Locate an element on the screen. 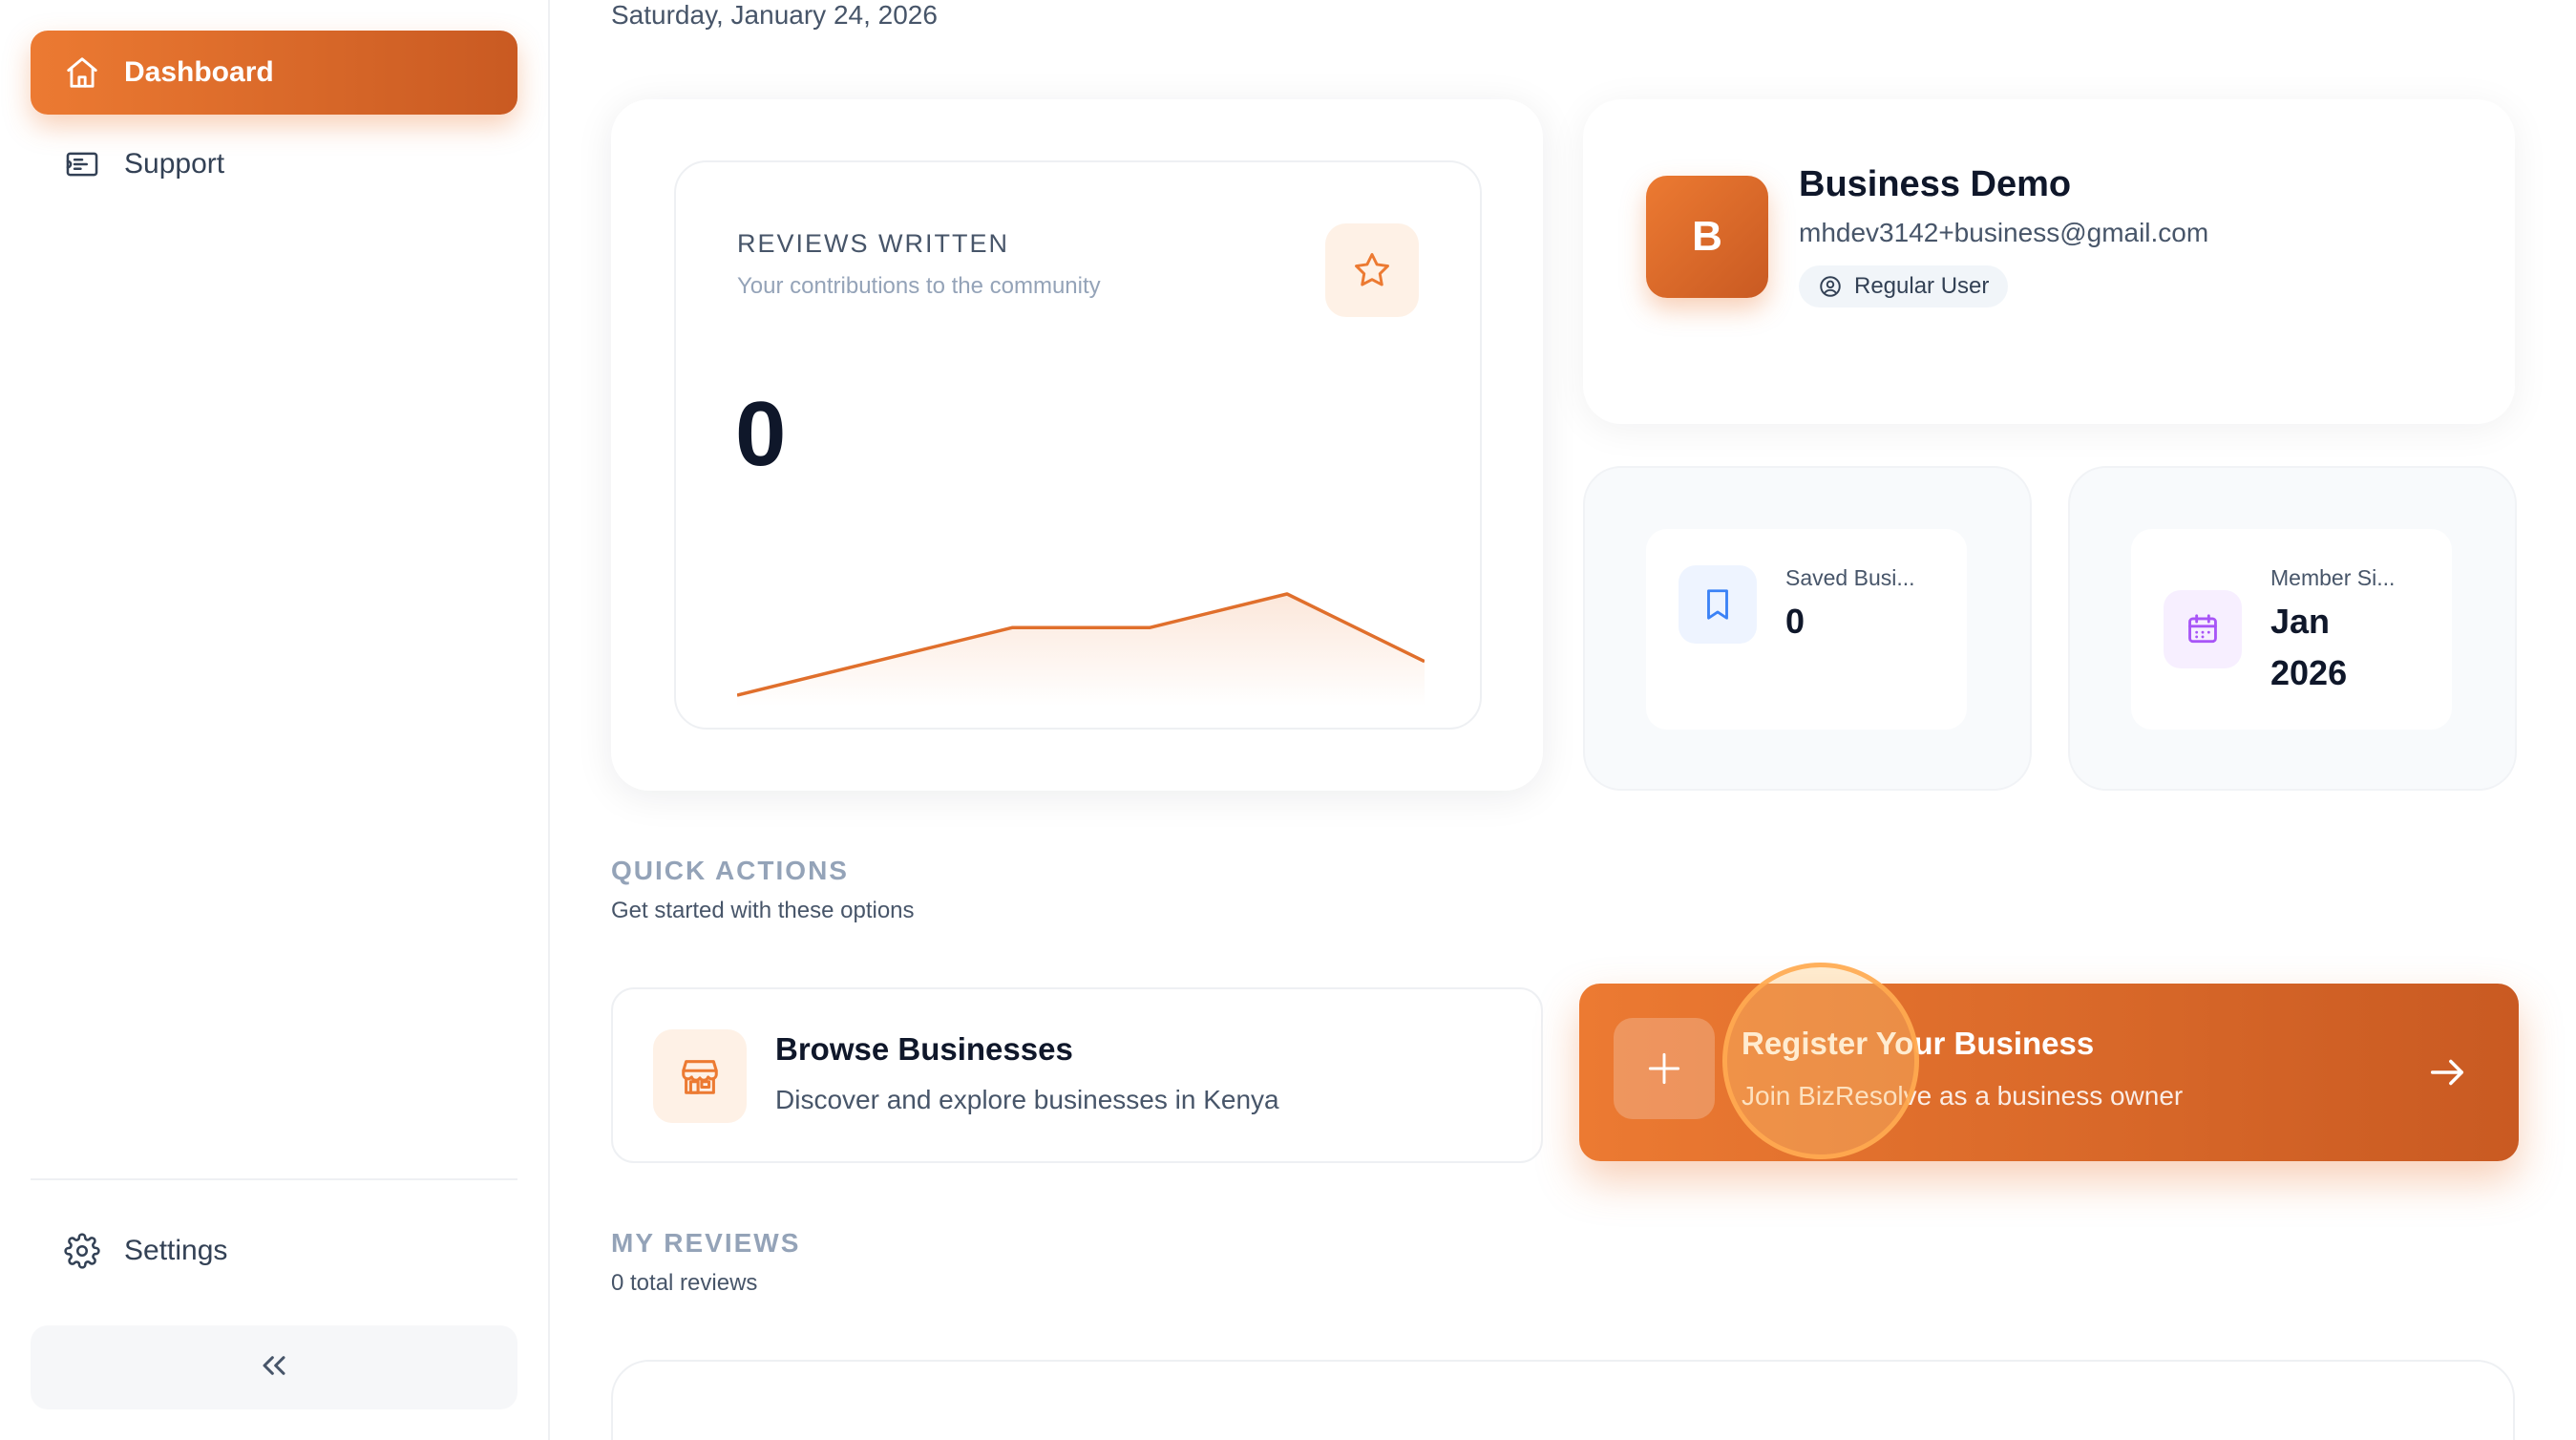  avatar: B is located at coordinates (1707, 237).